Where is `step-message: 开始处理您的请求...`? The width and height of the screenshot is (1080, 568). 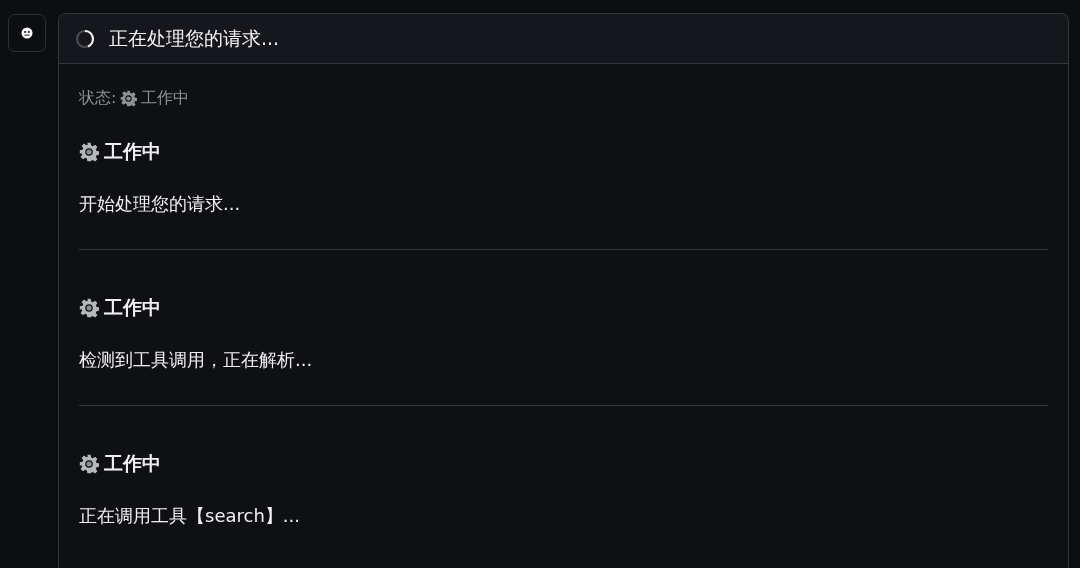 step-message: 开始处理您的请求... is located at coordinates (160, 204).